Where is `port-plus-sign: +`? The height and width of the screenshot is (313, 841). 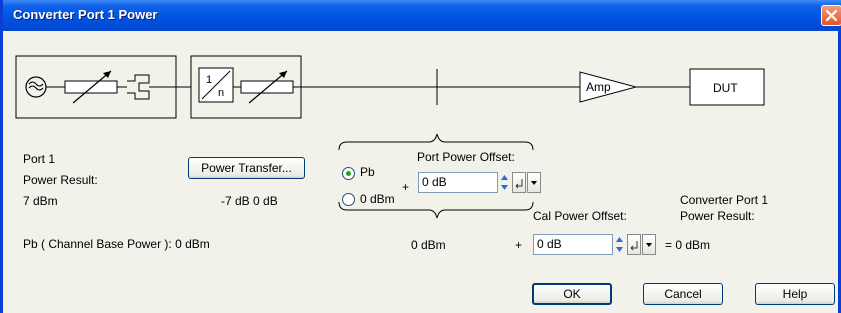 port-plus-sign: + is located at coordinates (406, 187).